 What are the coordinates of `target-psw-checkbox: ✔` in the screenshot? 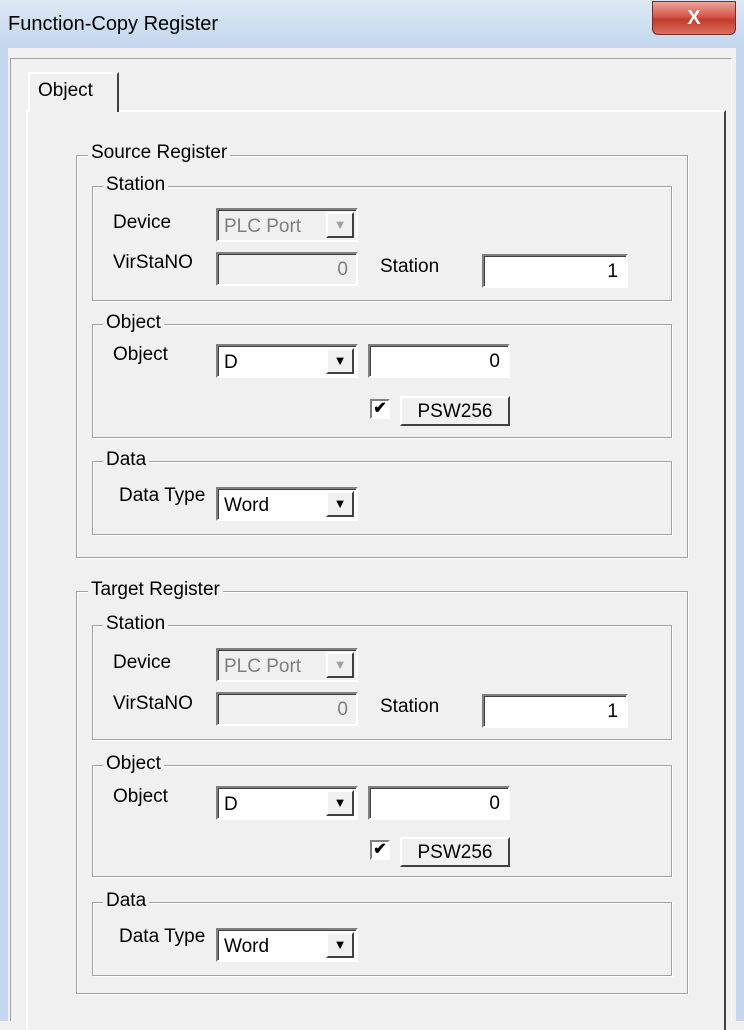 It's located at (380, 850).